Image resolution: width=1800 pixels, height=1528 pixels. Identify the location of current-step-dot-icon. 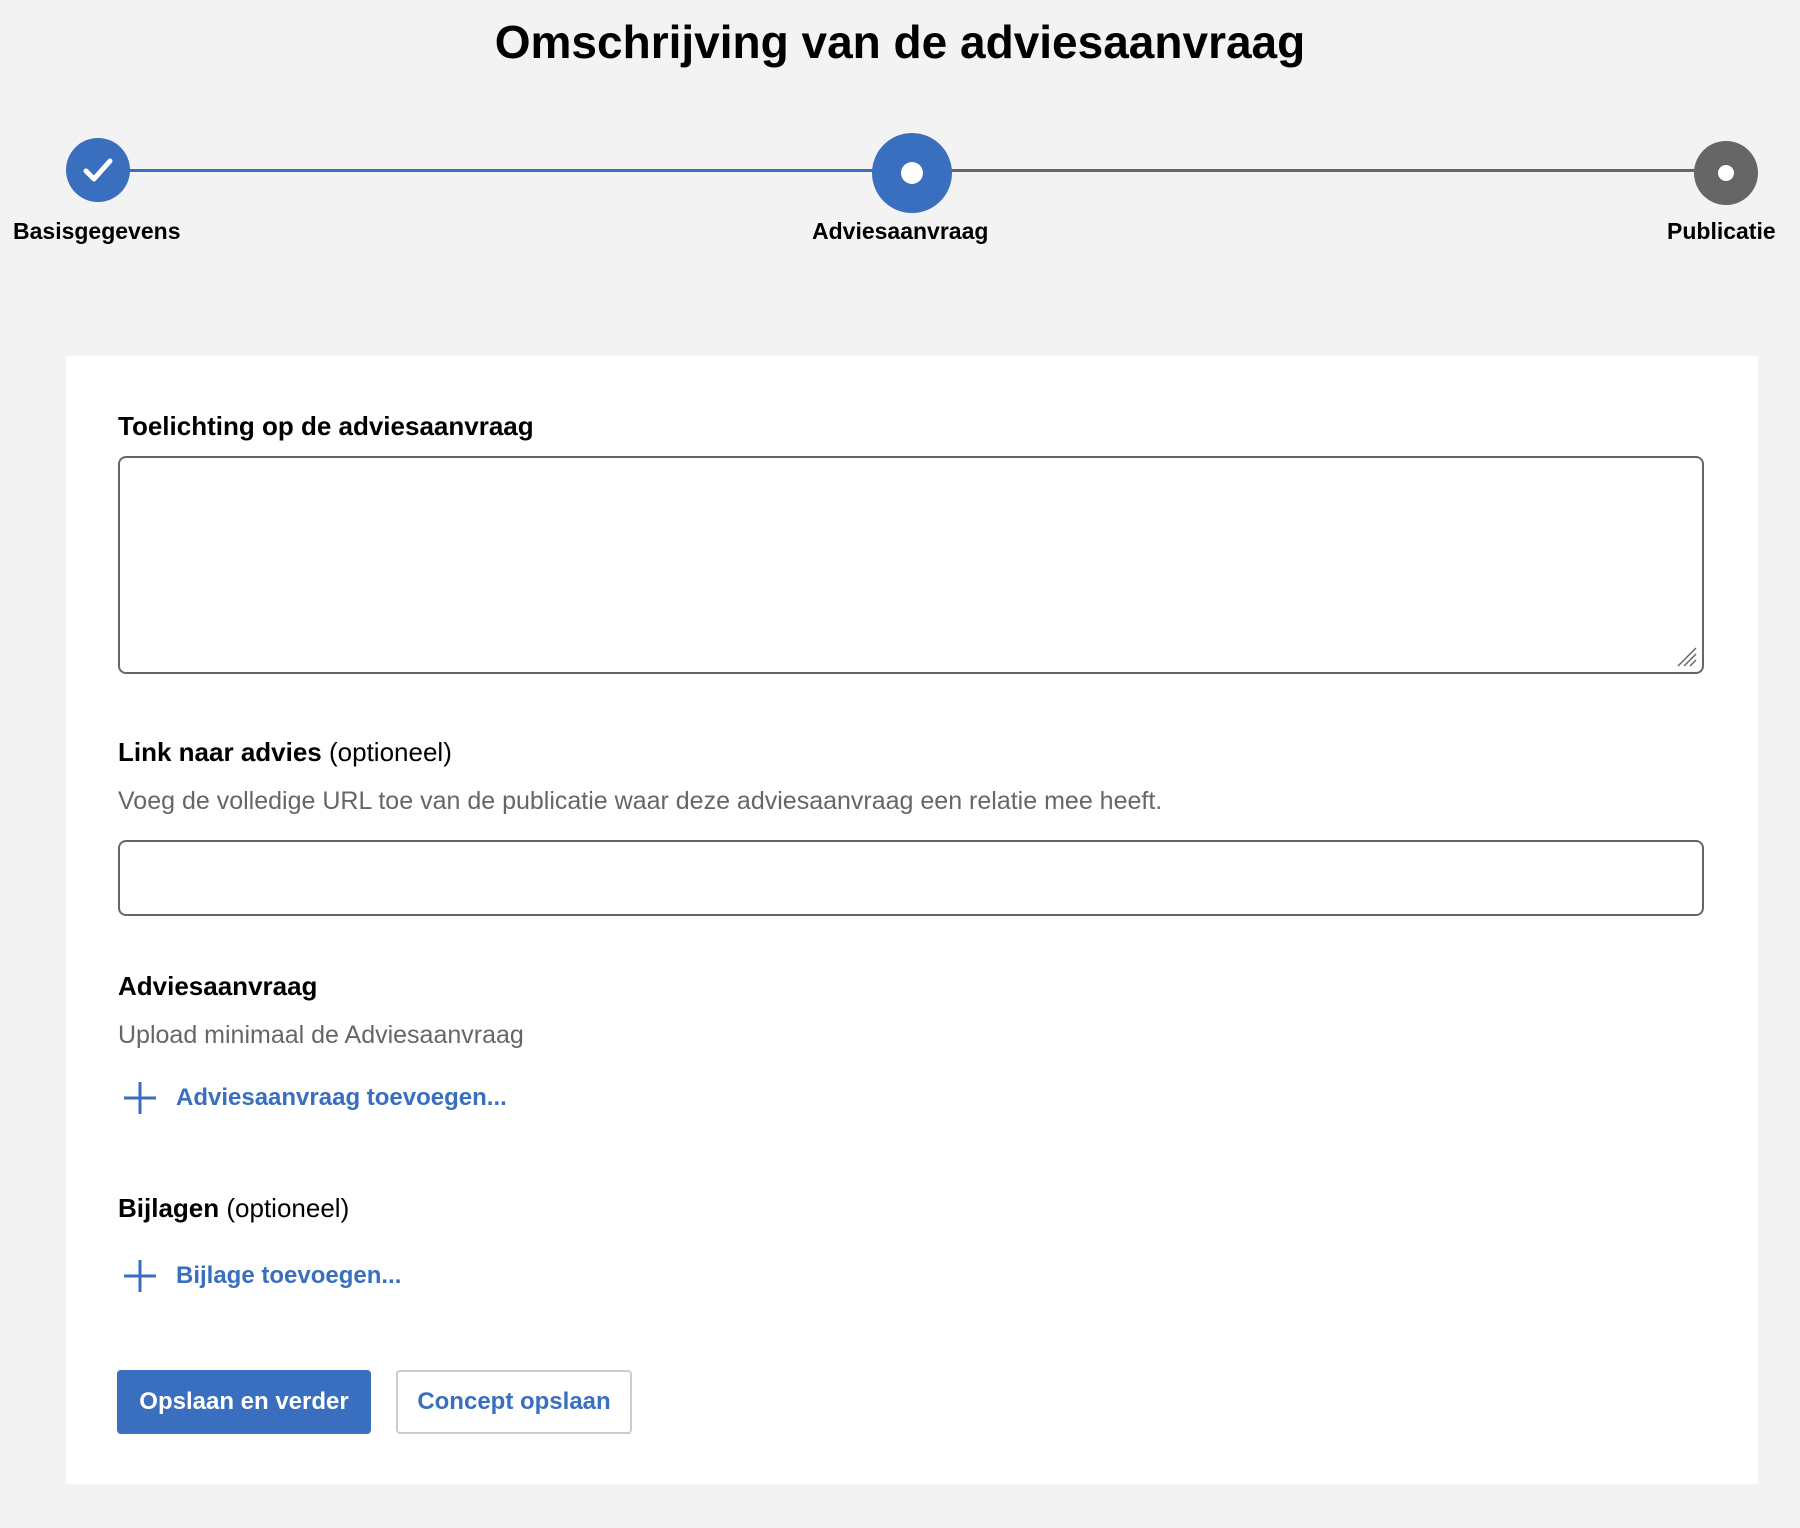
(912, 173).